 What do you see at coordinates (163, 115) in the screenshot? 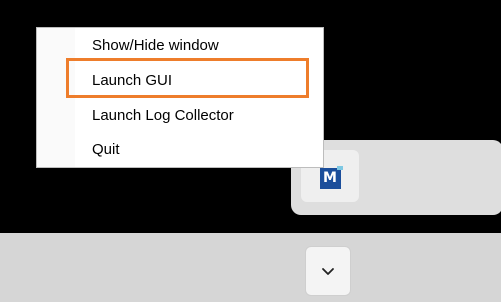
I see `menu-item-launch-log-collector: Launch Log Collector` at bounding box center [163, 115].